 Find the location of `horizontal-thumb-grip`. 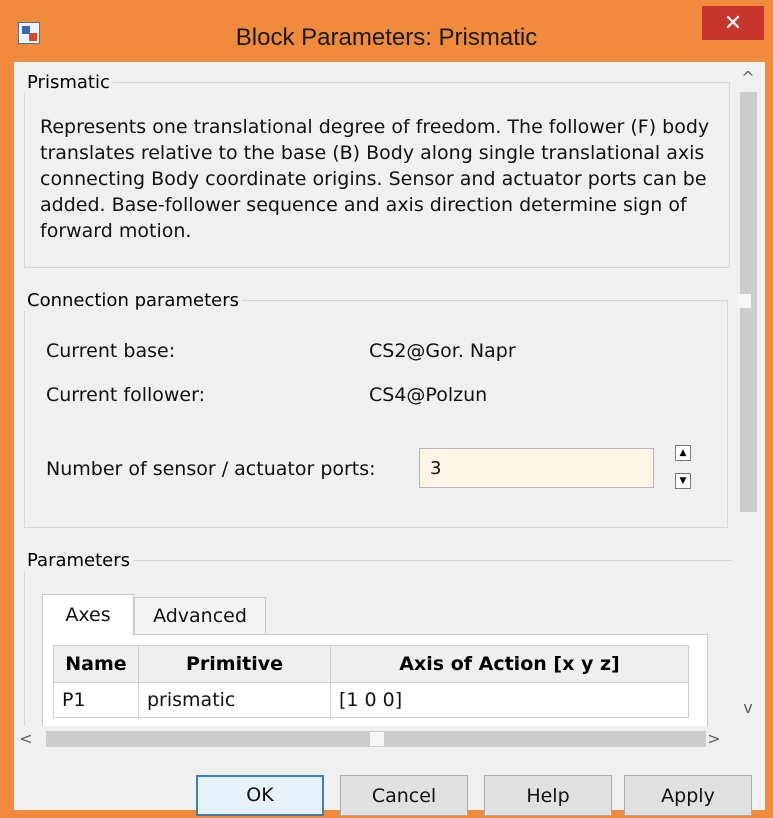

horizontal-thumb-grip is located at coordinates (377, 739).